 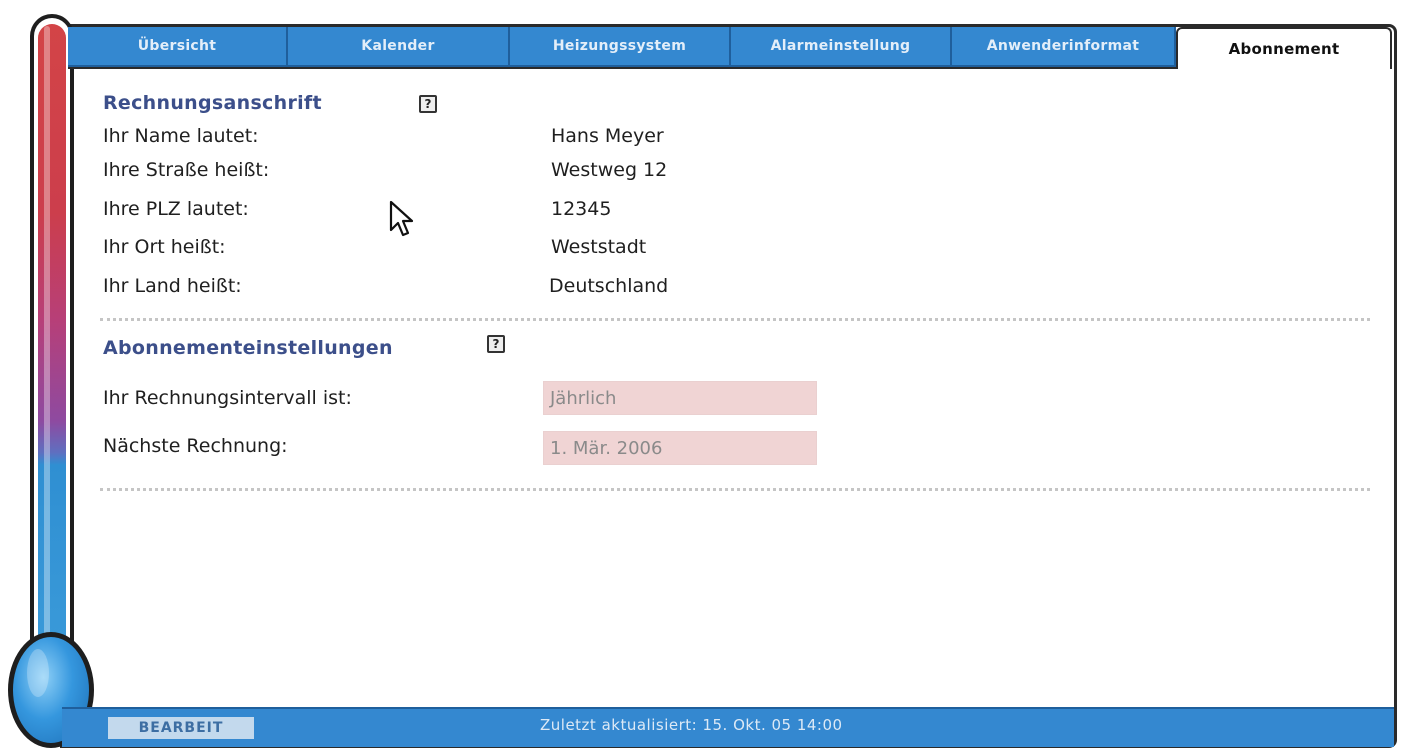 I want to click on value-strasse: Westweg 12, so click(x=609, y=170).